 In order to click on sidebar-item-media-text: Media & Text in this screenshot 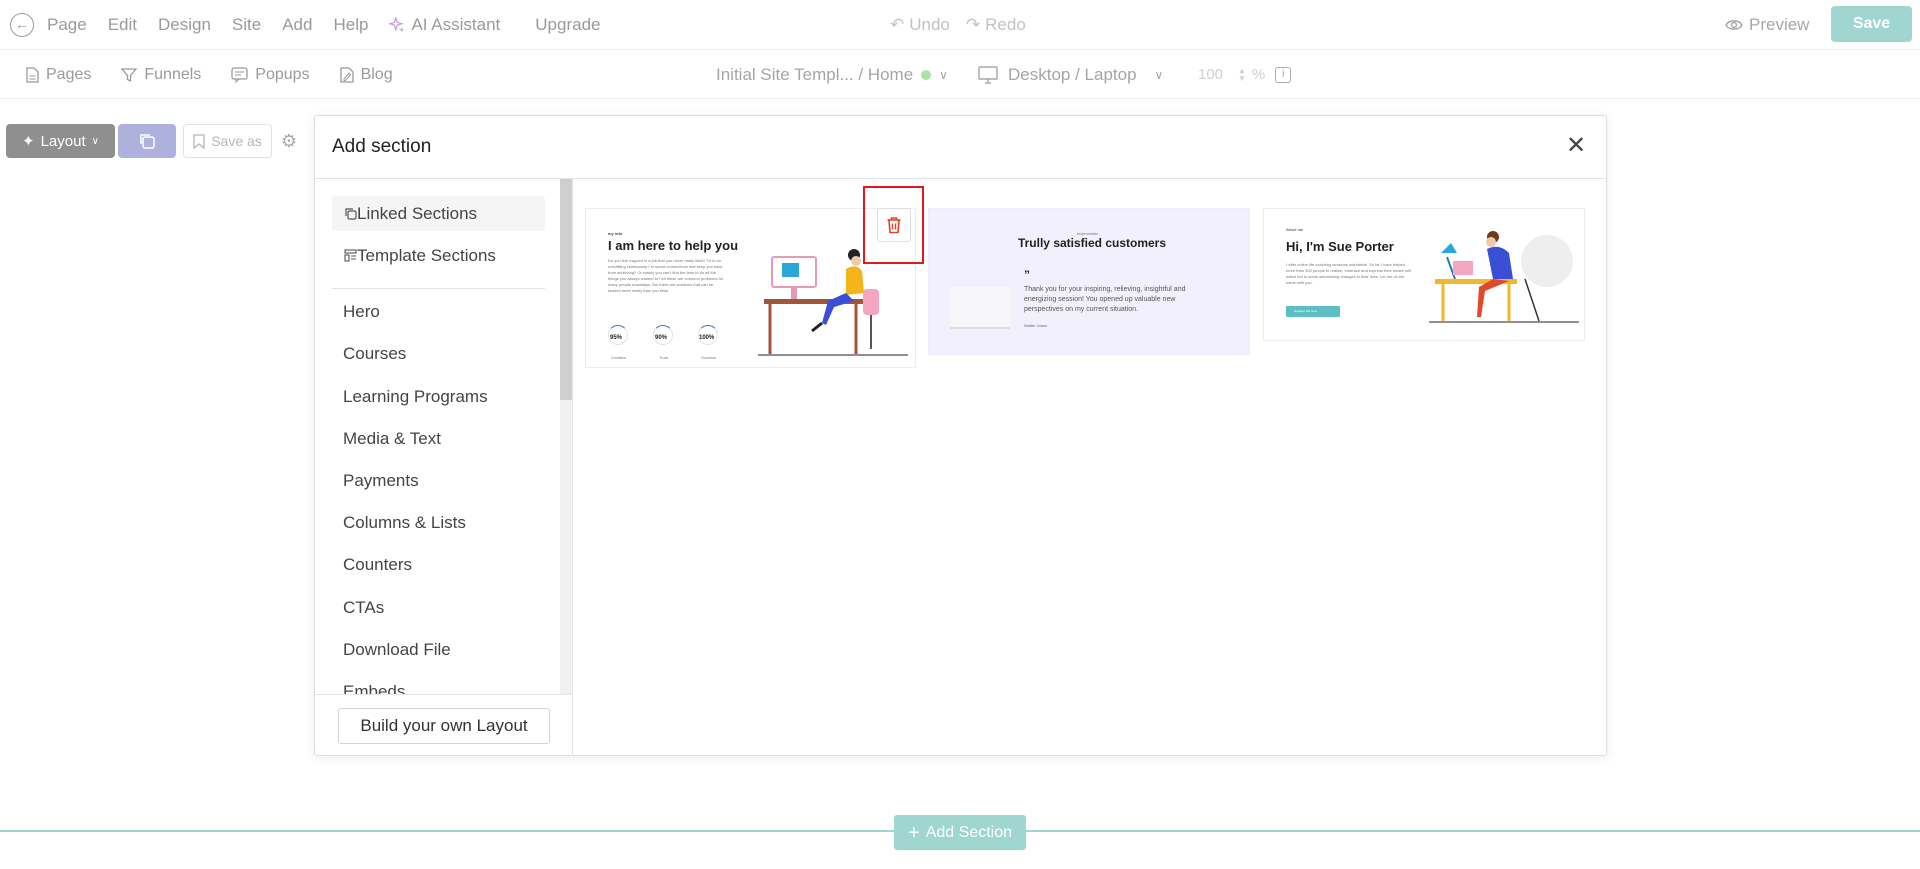, I will do `click(392, 439)`.